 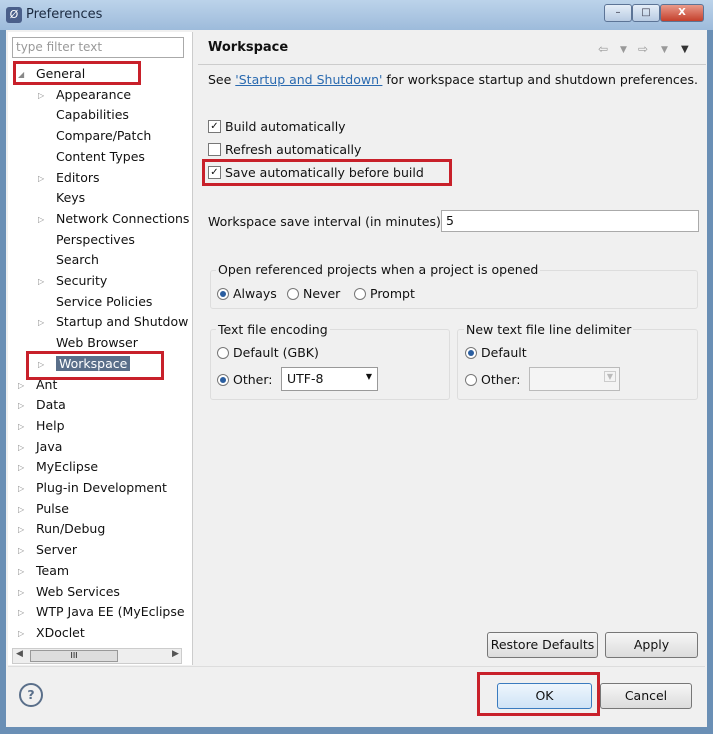 What do you see at coordinates (603, 49) in the screenshot?
I see `back-icon: ⇦` at bounding box center [603, 49].